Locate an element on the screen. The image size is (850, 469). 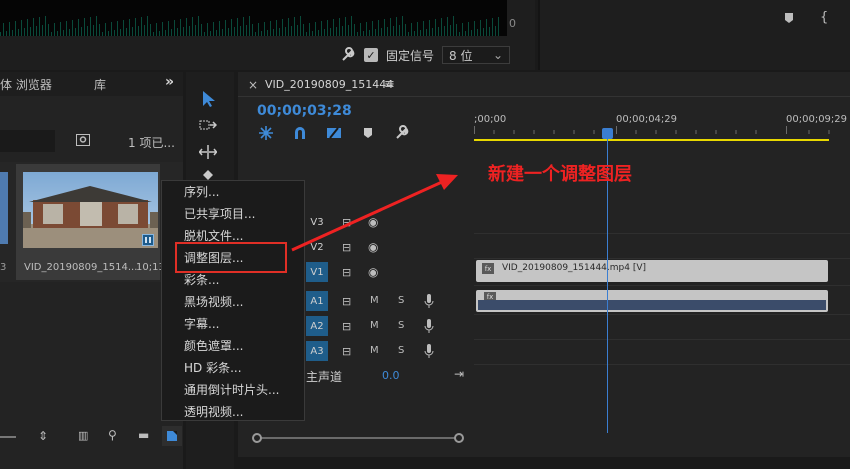
track-select-tool-icon is located at coordinates (208, 125).